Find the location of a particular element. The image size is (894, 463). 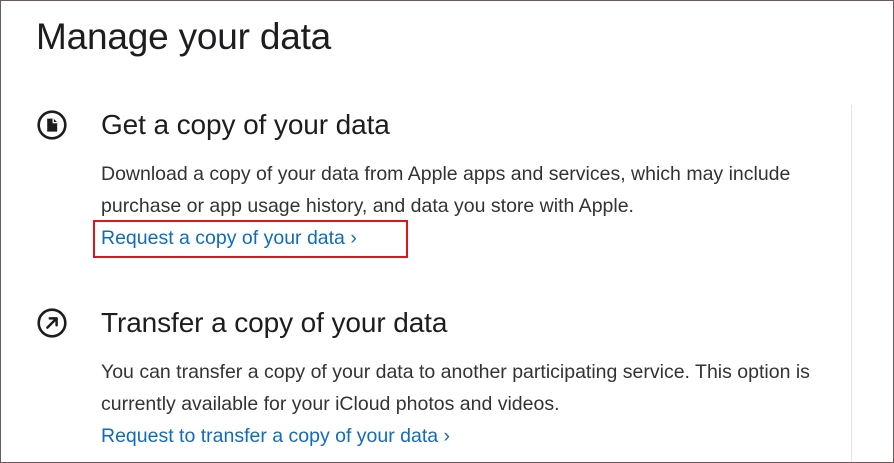

highlight-box is located at coordinates (250, 239).